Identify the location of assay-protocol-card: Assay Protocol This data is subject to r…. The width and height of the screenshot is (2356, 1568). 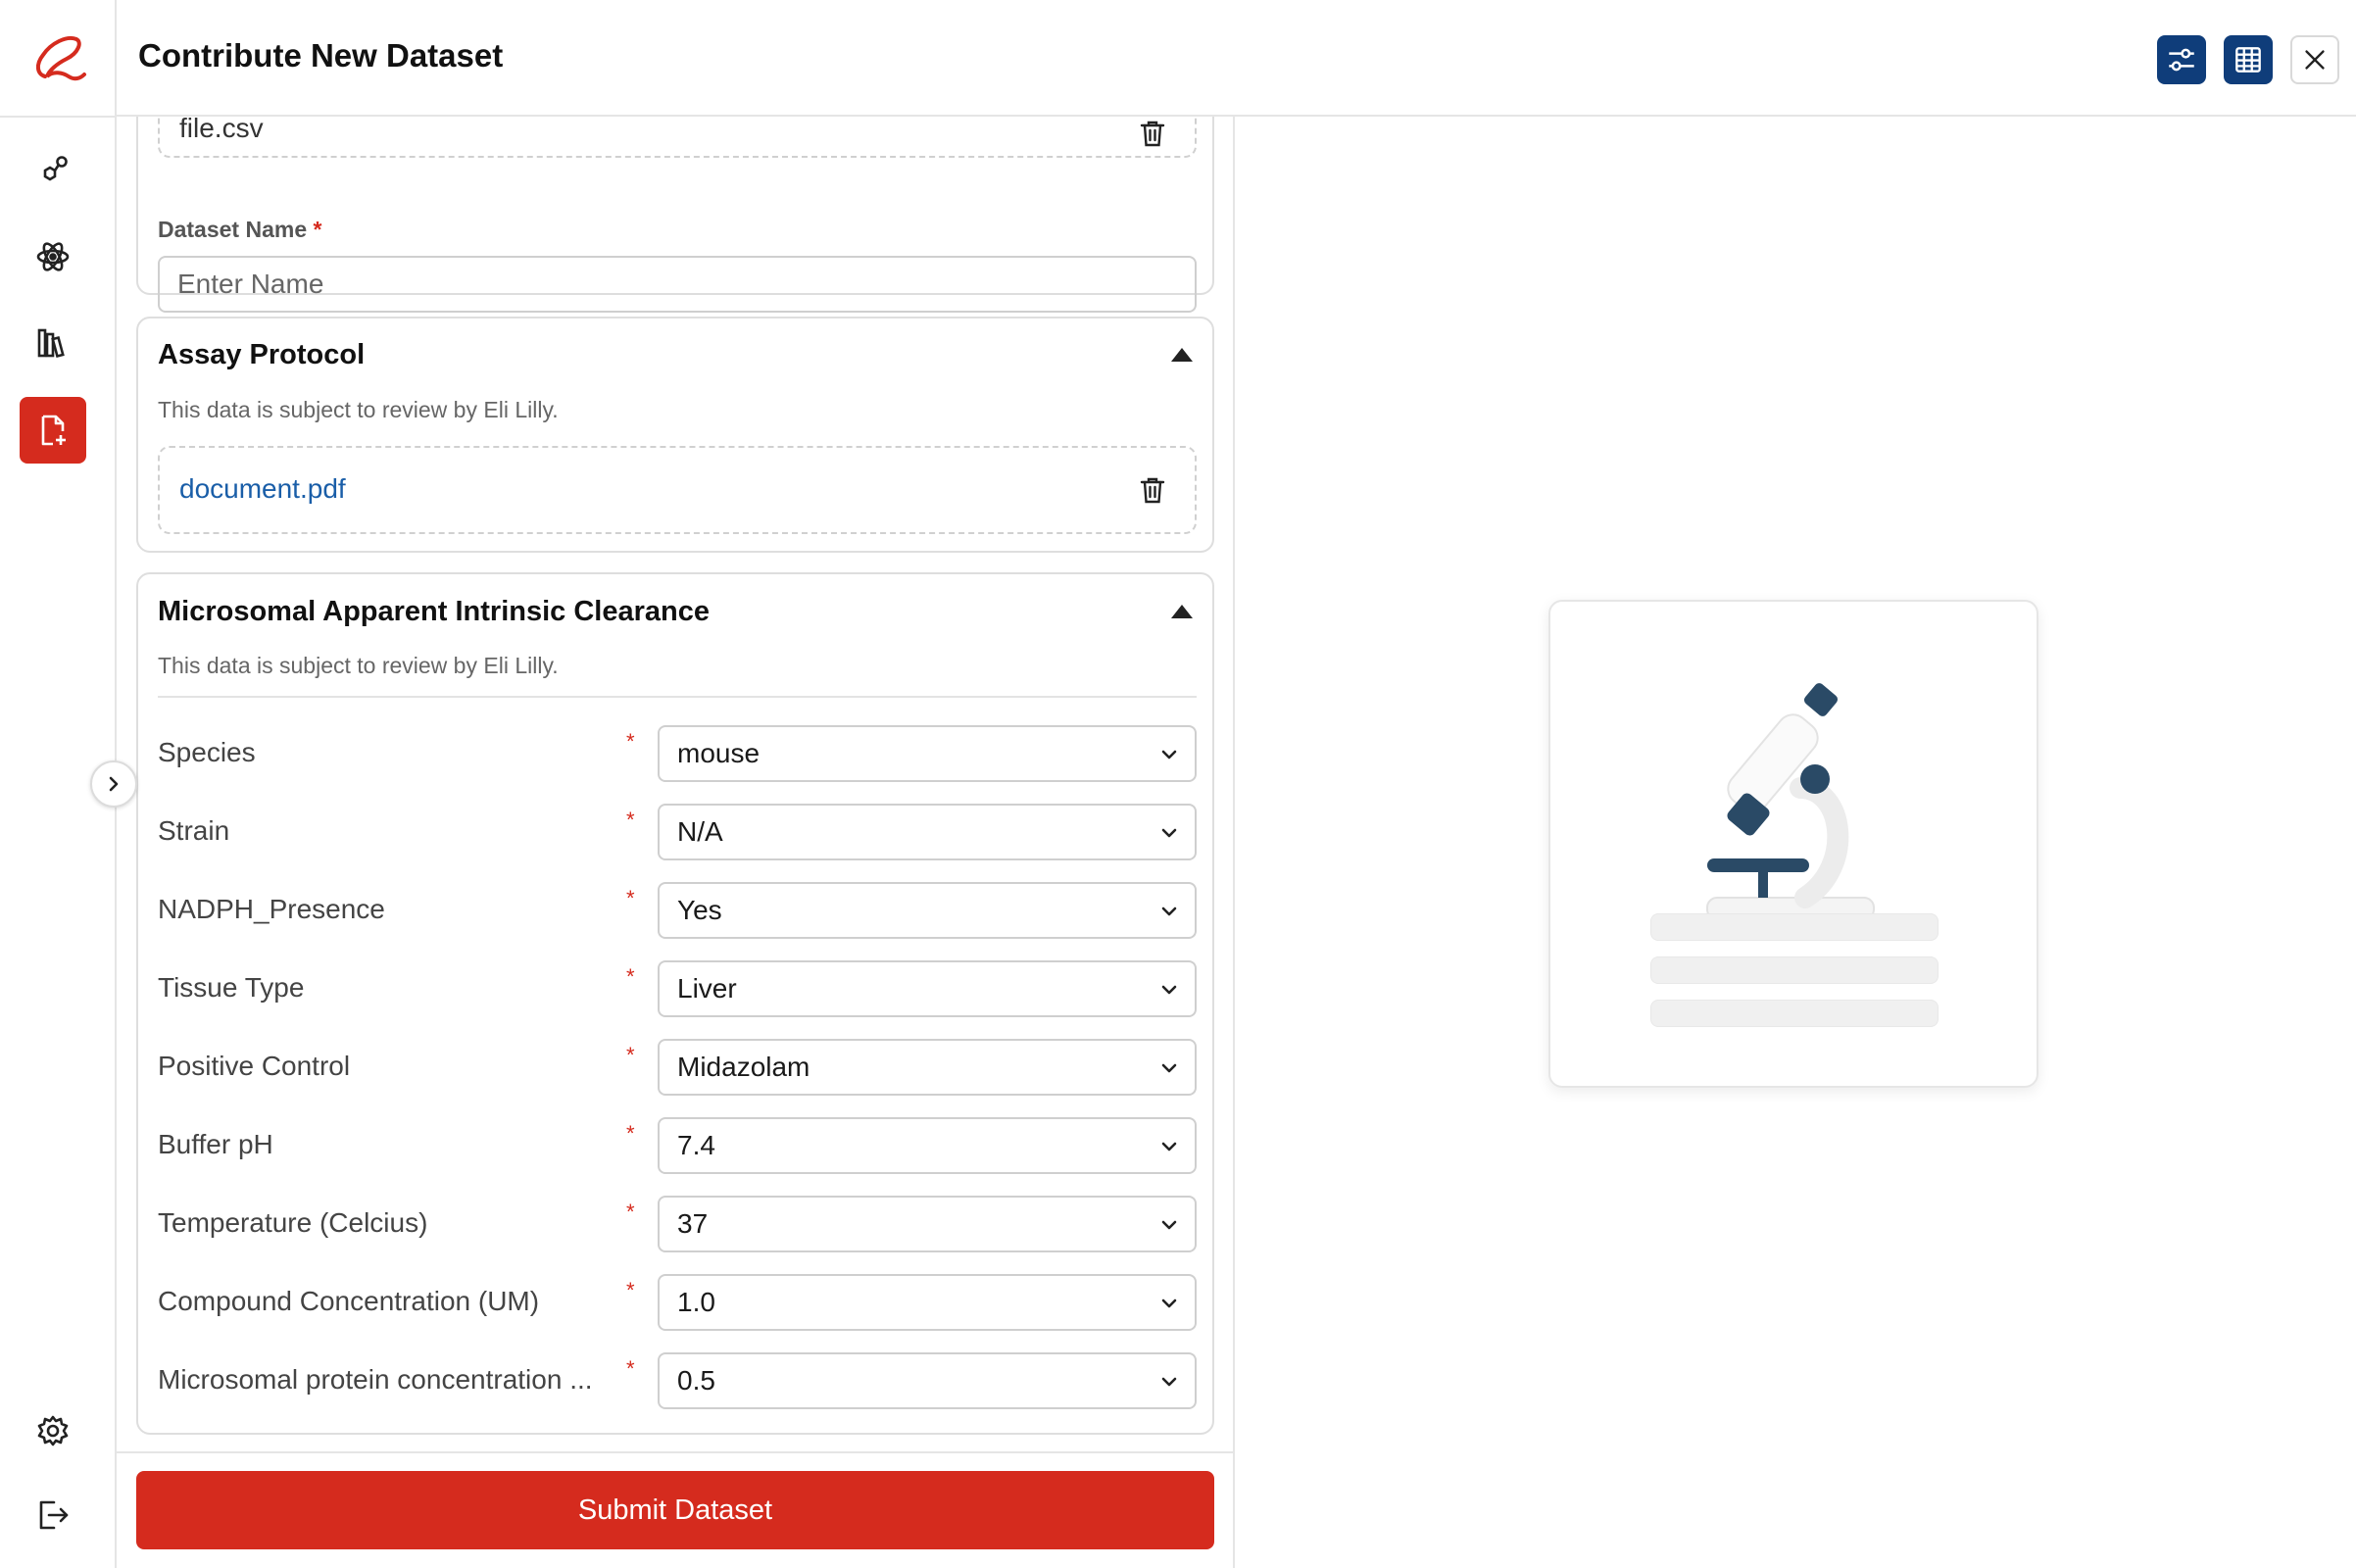
(675, 435).